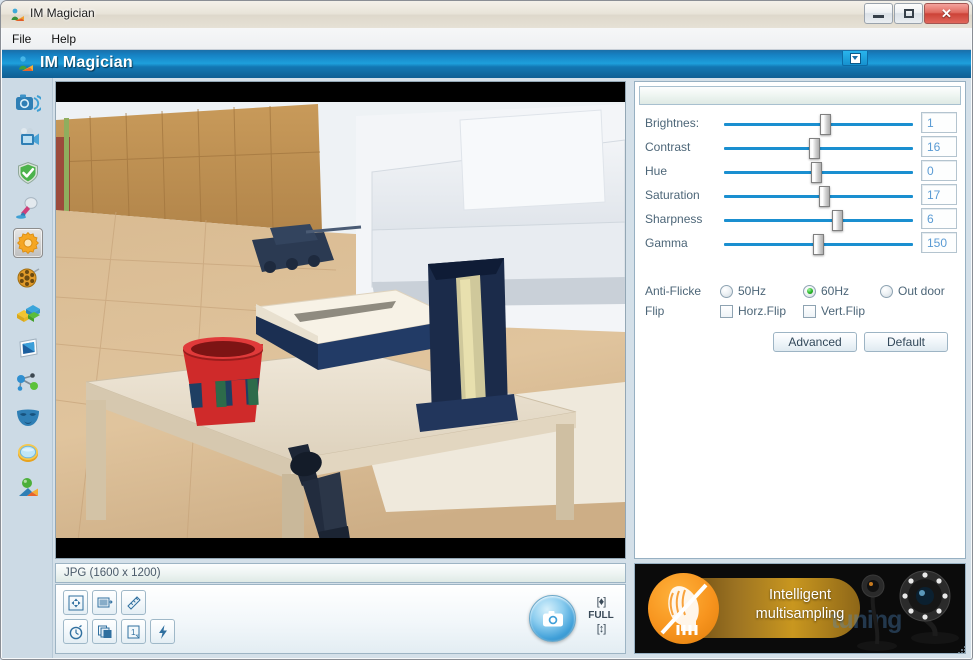  What do you see at coordinates (27, 137) in the screenshot?
I see `sidebar-item-video-record` at bounding box center [27, 137].